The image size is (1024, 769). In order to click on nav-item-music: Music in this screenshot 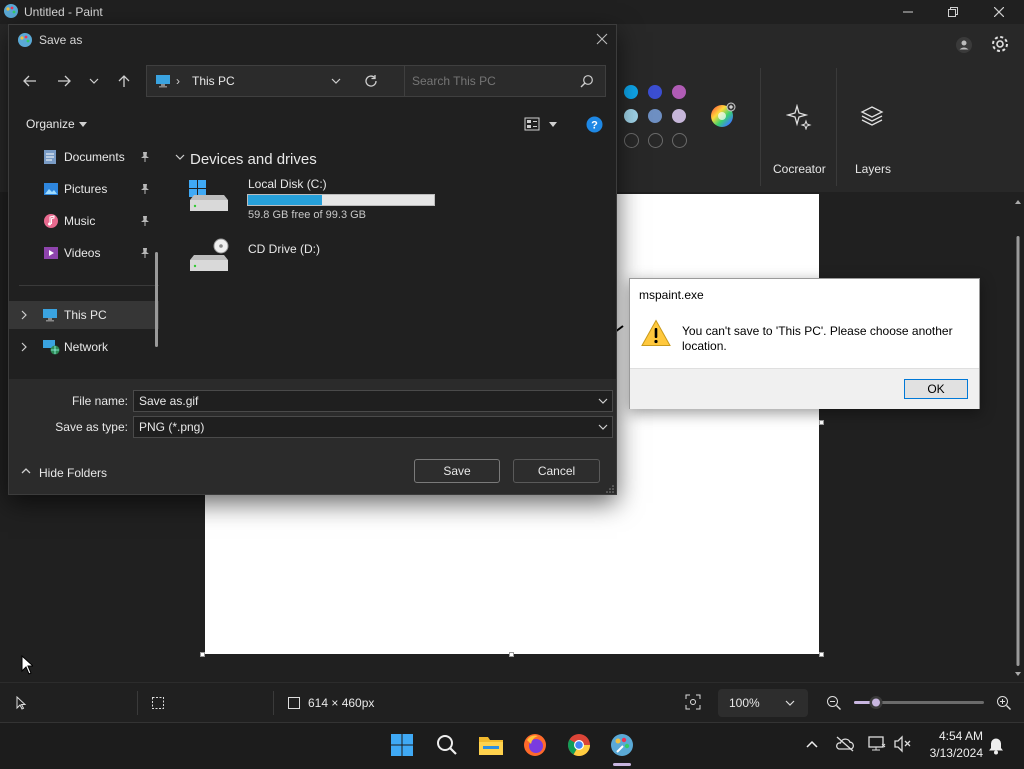, I will do `click(84, 221)`.